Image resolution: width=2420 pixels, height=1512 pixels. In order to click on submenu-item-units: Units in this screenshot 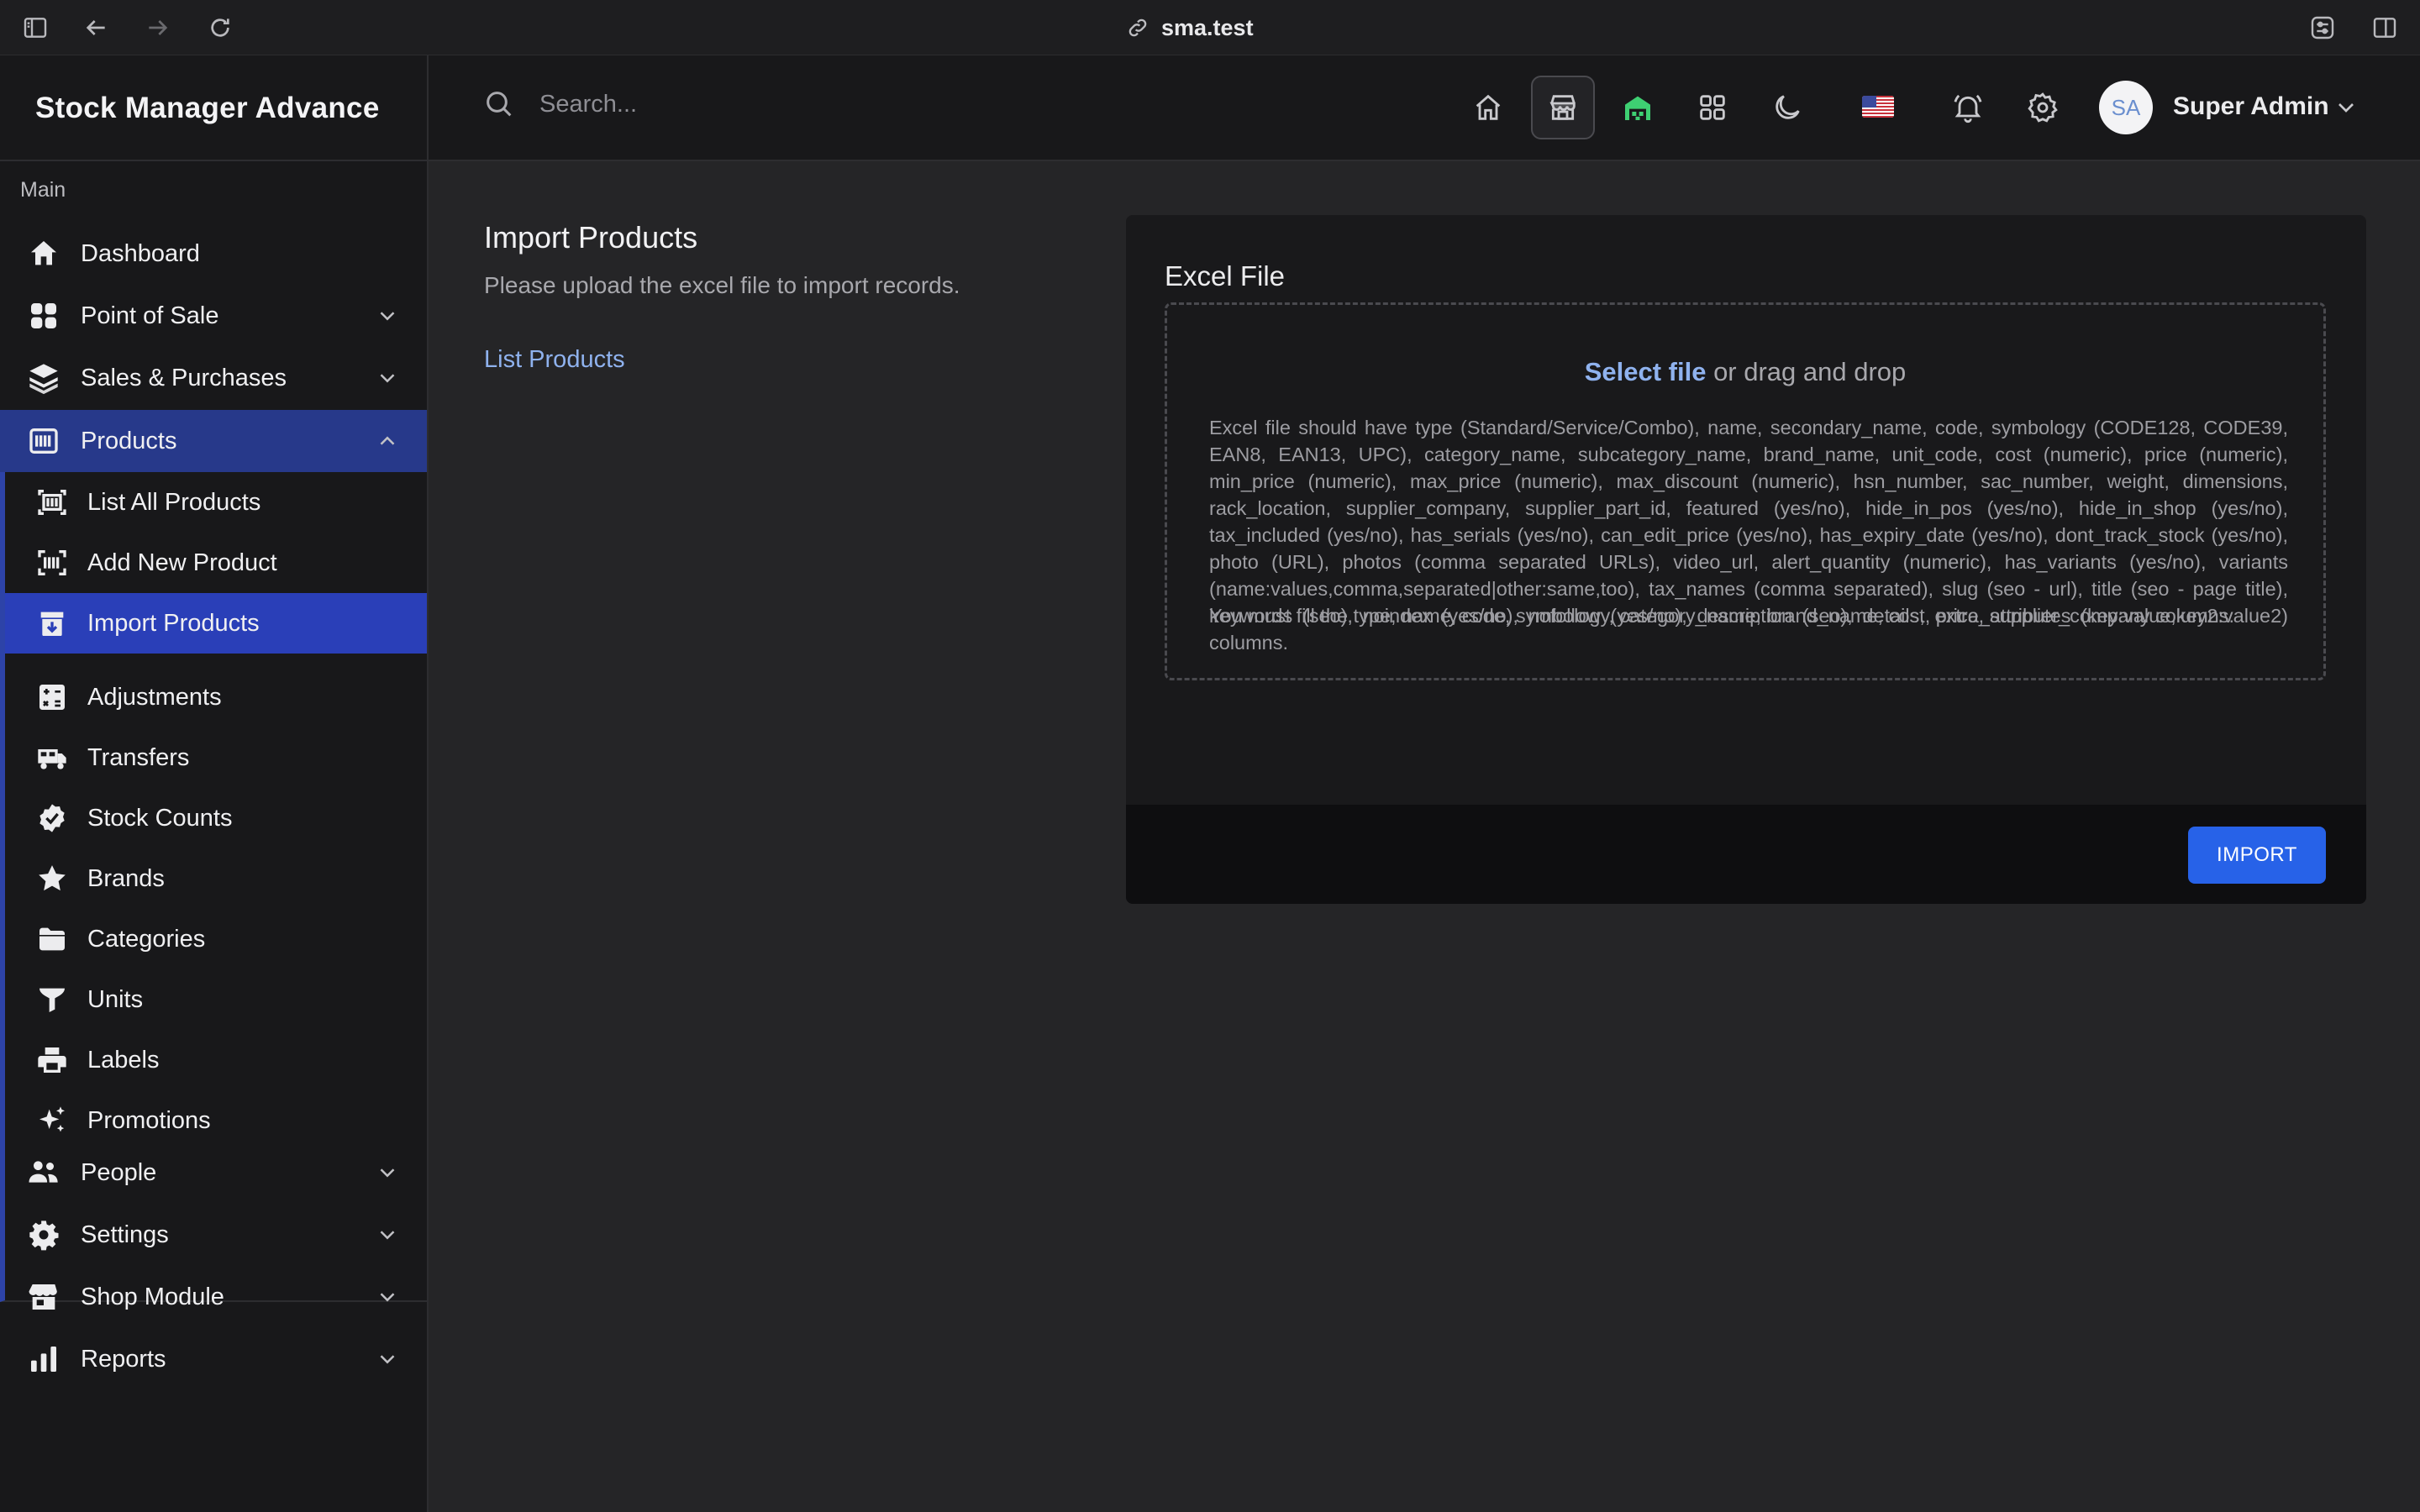, I will do `click(216, 999)`.